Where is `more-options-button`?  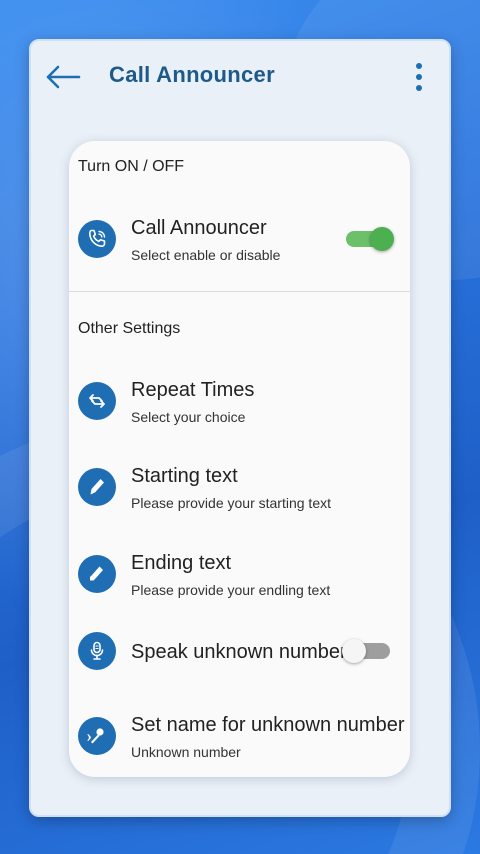 more-options-button is located at coordinates (419, 77).